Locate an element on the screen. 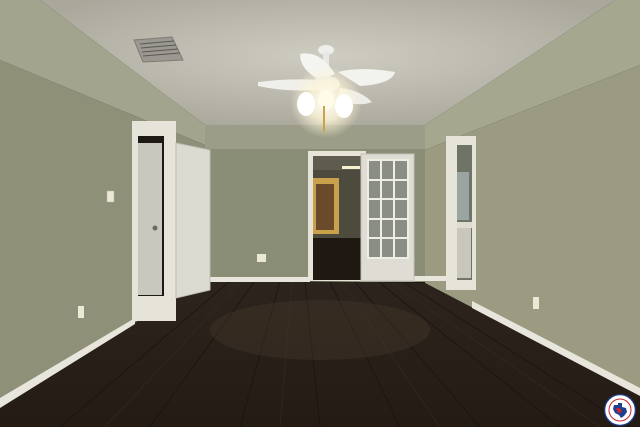 The image size is (640, 427). wall-outlet-left is located at coordinates (81, 312).